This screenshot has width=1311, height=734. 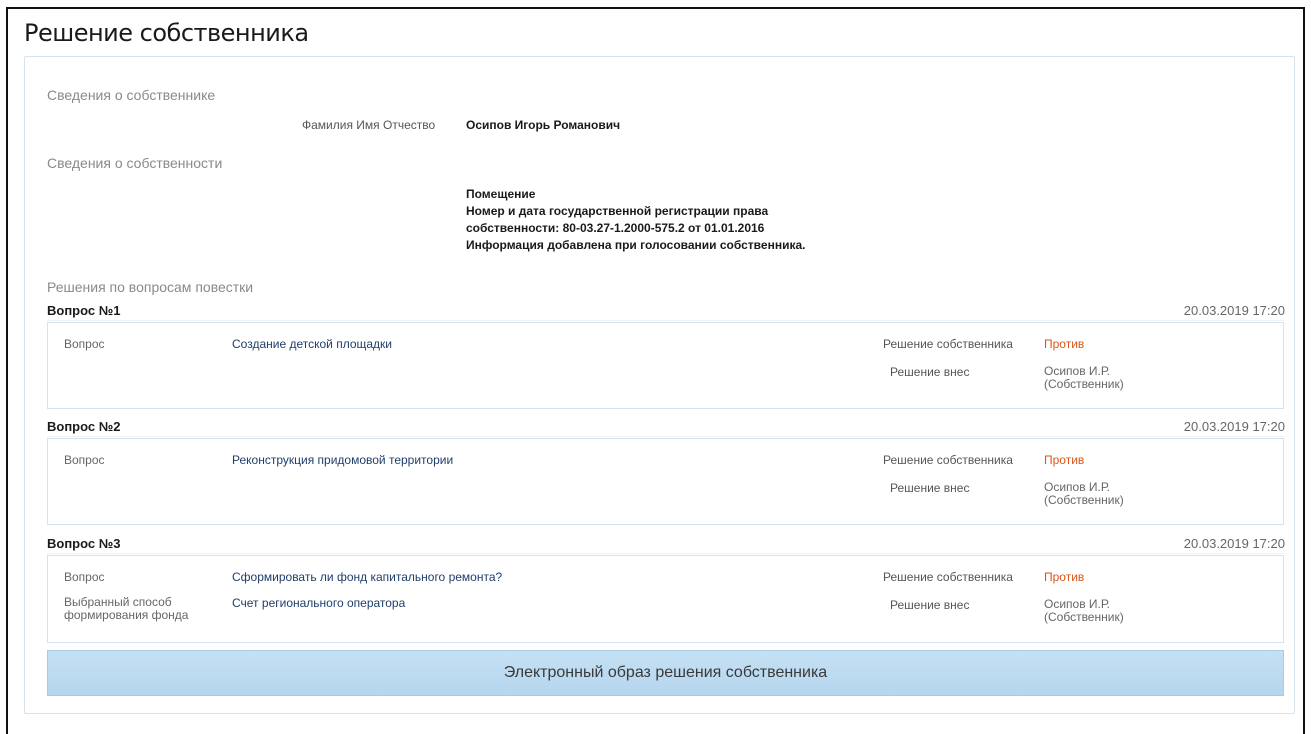 What do you see at coordinates (369, 125) in the screenshot?
I see `owner-name-label: Фамилия Имя Отчество` at bounding box center [369, 125].